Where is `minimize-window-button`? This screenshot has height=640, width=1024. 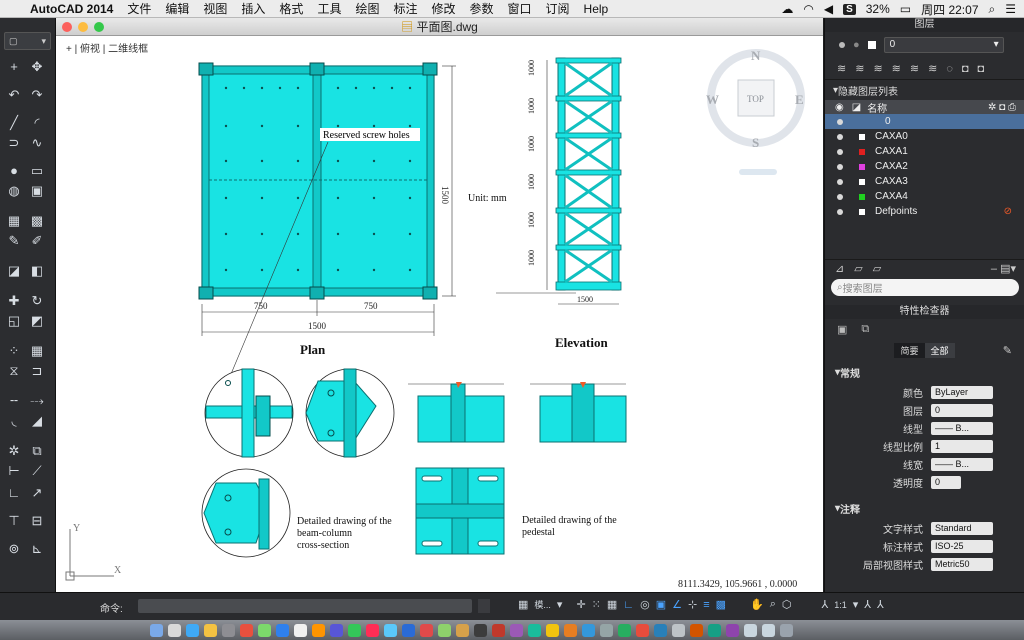
minimize-window-button is located at coordinates (83, 27).